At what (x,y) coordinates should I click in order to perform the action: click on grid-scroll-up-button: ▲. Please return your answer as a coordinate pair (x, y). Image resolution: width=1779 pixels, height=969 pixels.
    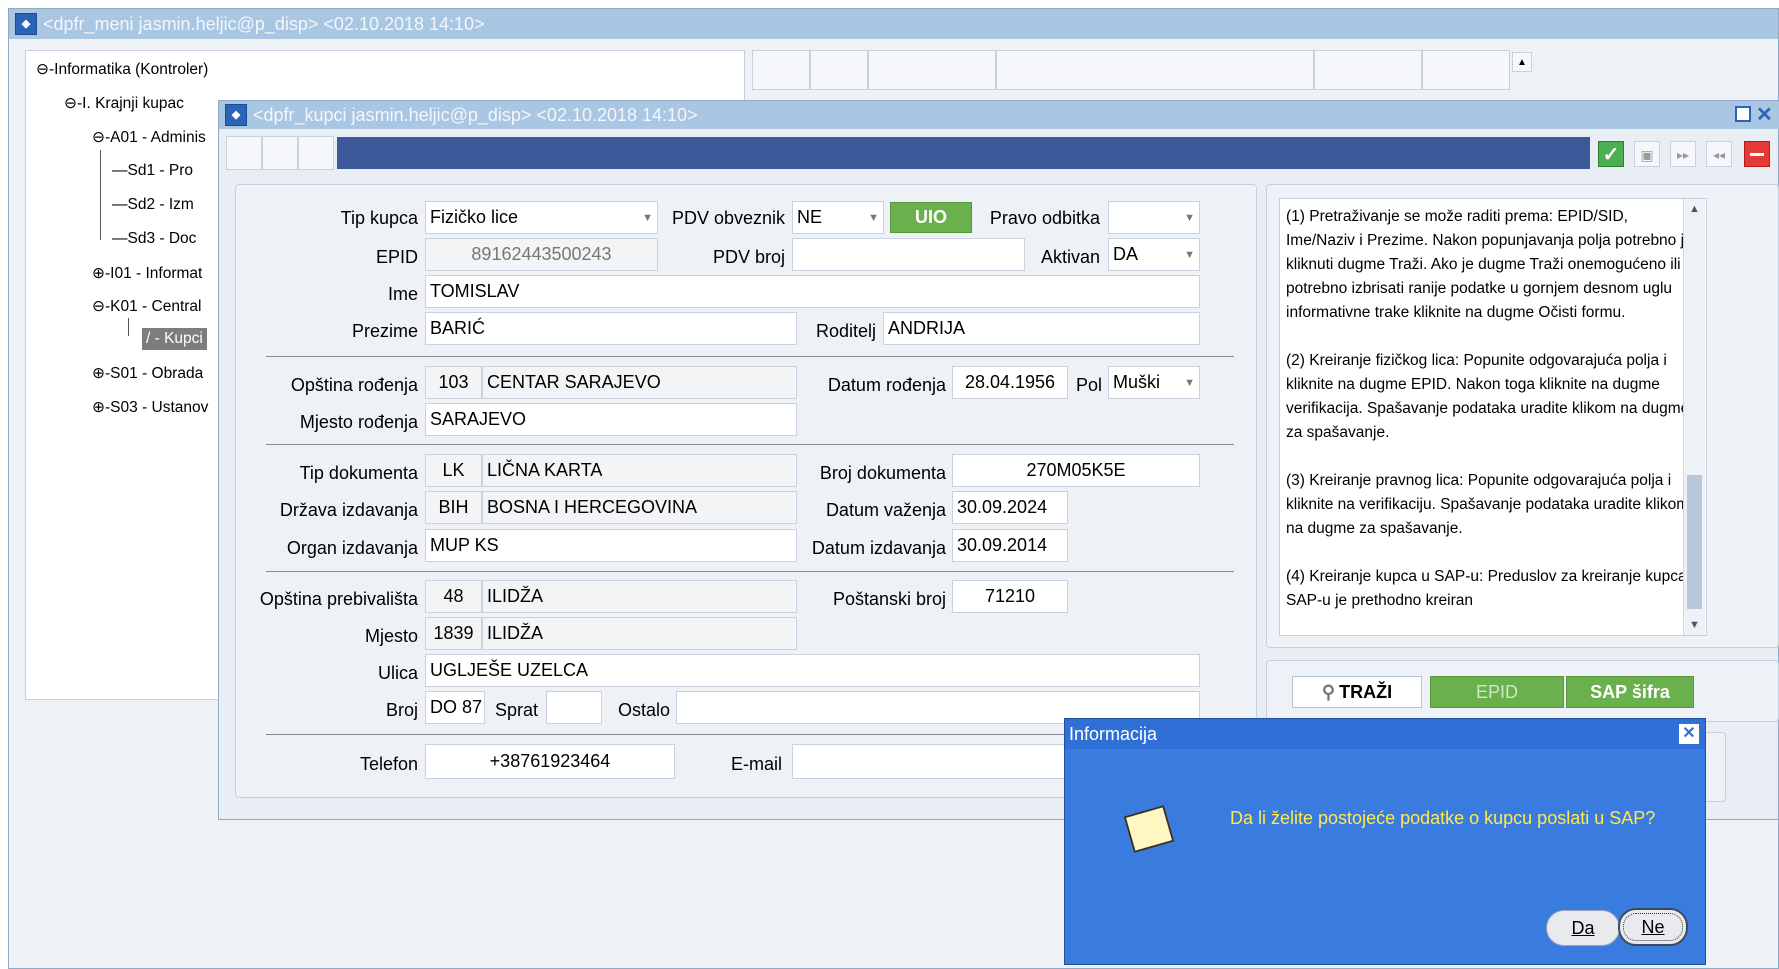
    Looking at the image, I should click on (1522, 62).